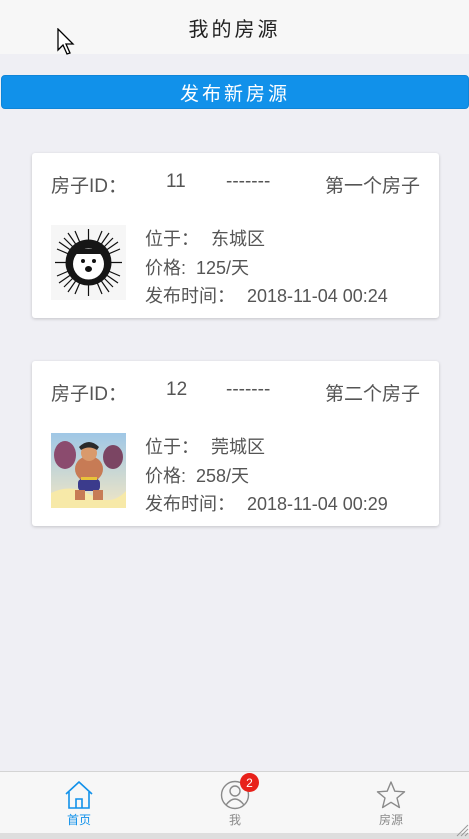 The width and height of the screenshot is (469, 839). I want to click on tab-home-label: 首页, so click(78, 820).